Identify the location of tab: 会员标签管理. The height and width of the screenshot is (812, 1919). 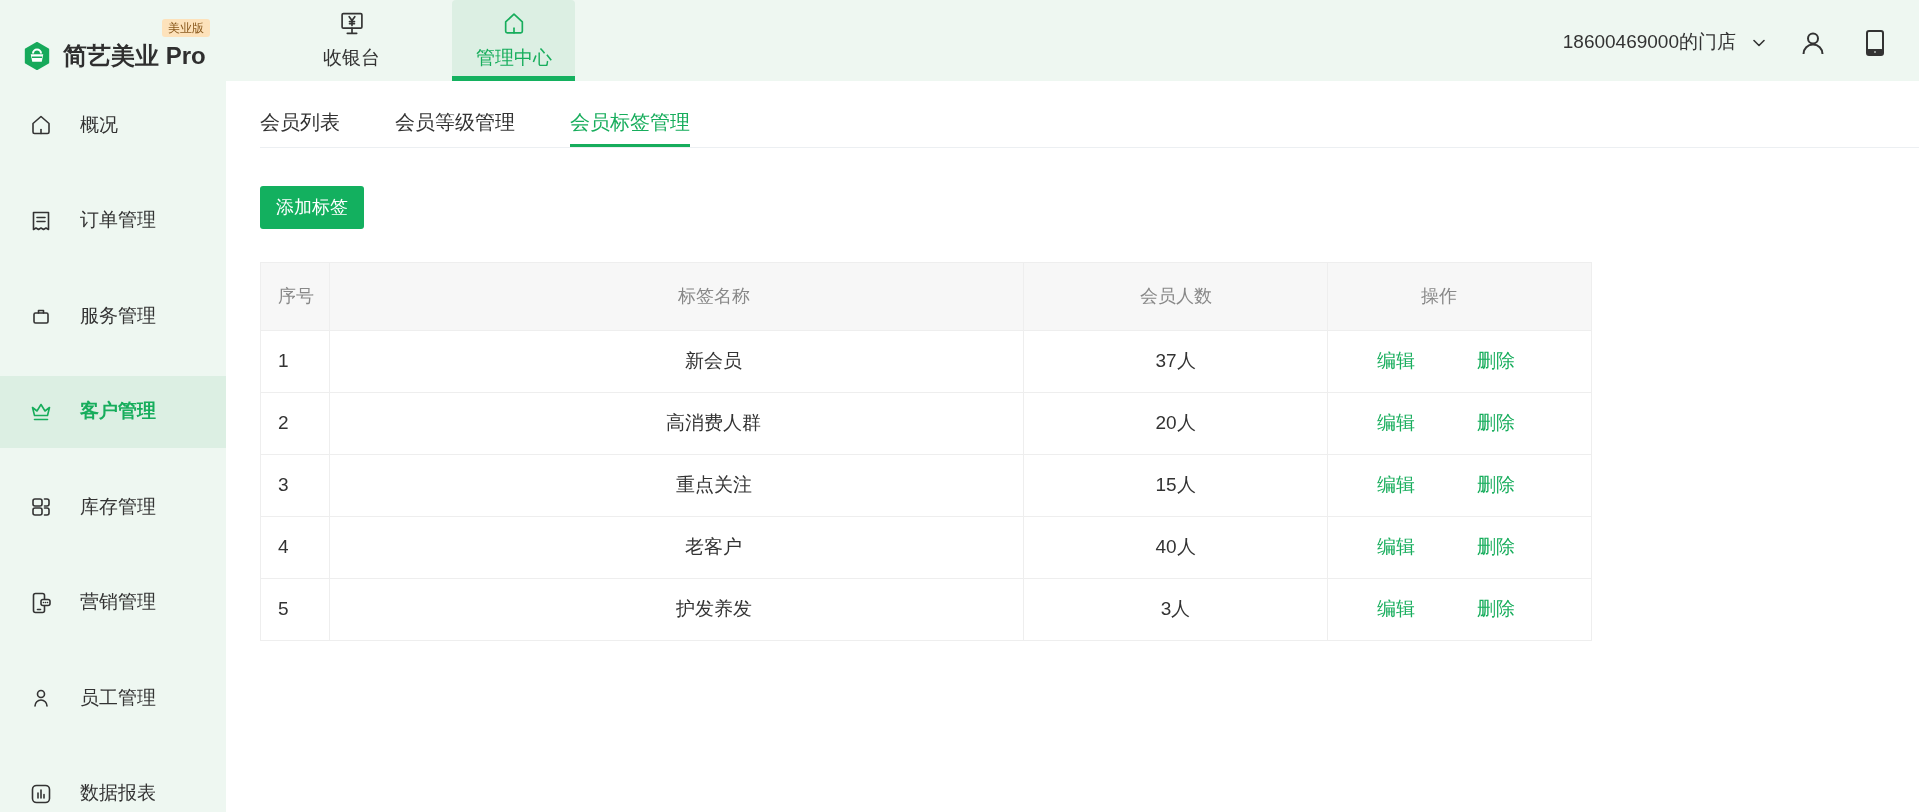
(630, 125).